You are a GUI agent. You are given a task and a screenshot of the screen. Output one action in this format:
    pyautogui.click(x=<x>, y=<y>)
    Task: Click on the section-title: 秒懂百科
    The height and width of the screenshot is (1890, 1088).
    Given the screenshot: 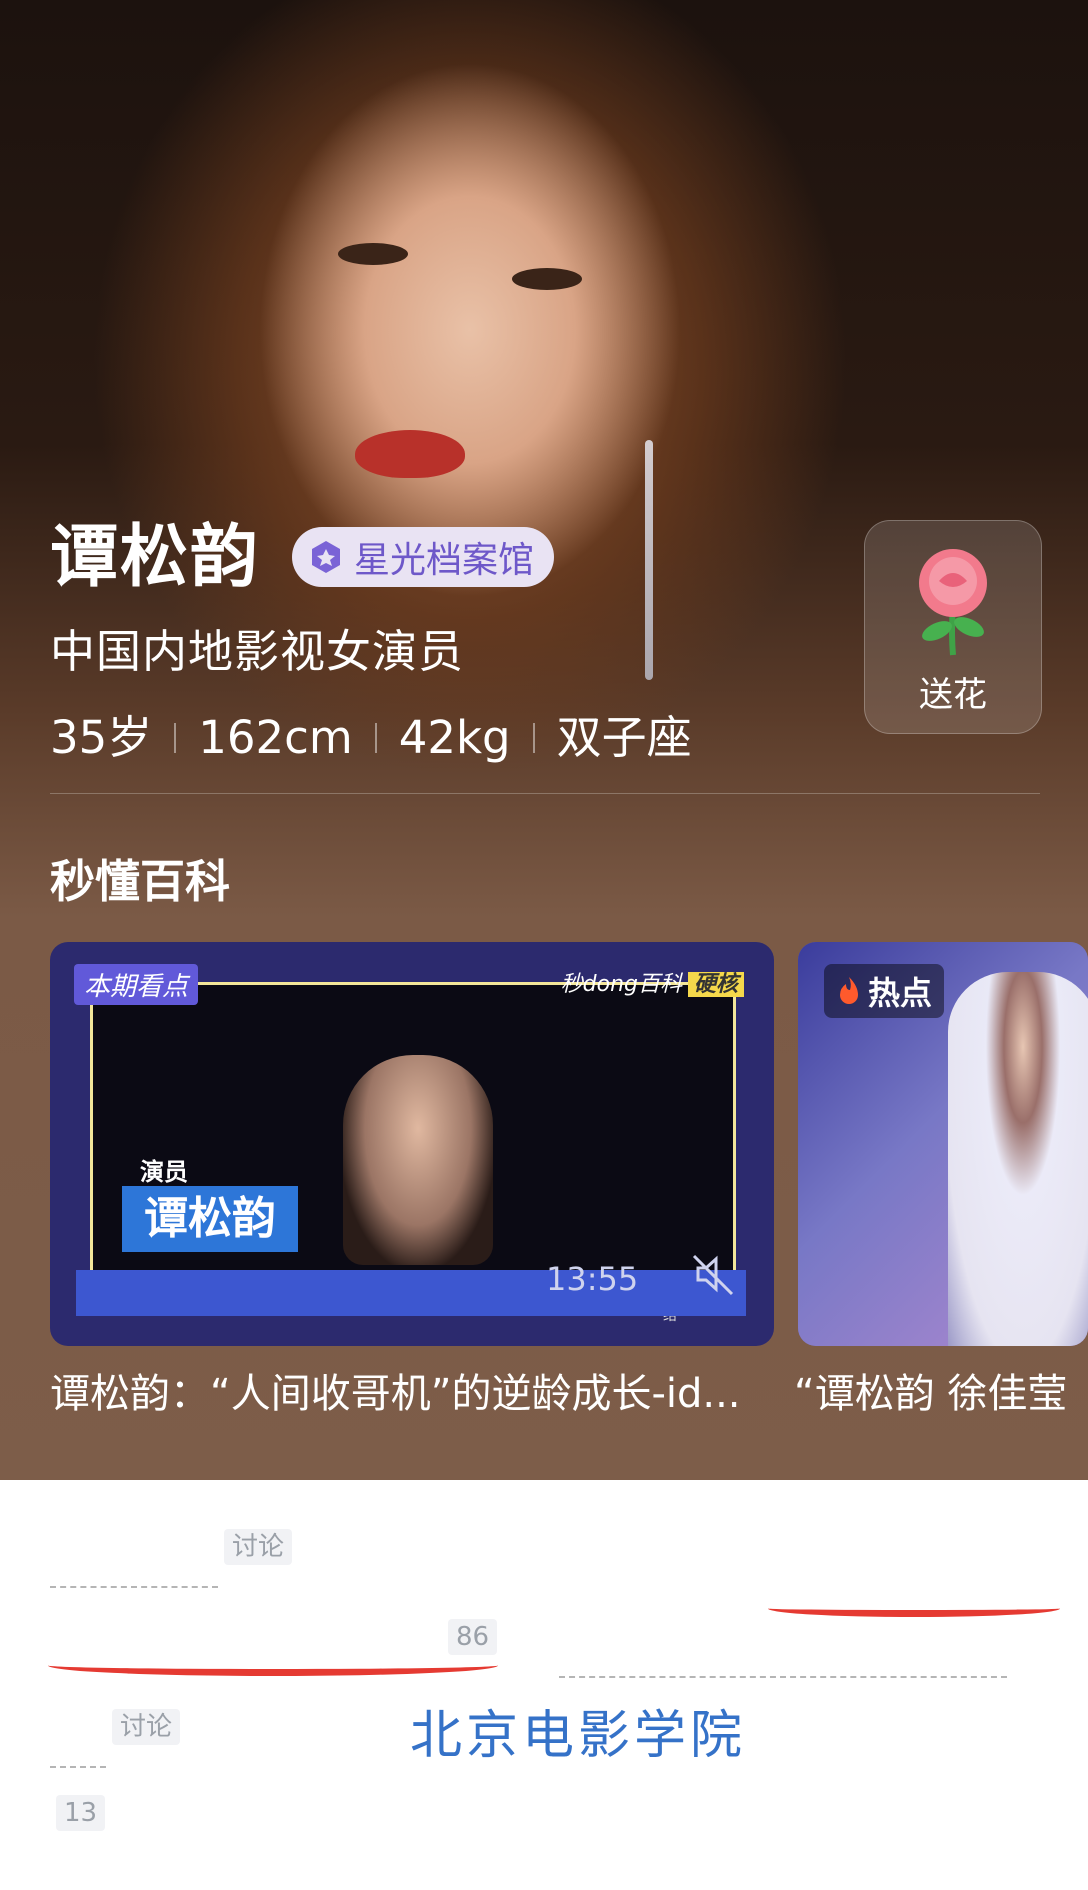 What is the action you would take?
    pyautogui.click(x=140, y=881)
    